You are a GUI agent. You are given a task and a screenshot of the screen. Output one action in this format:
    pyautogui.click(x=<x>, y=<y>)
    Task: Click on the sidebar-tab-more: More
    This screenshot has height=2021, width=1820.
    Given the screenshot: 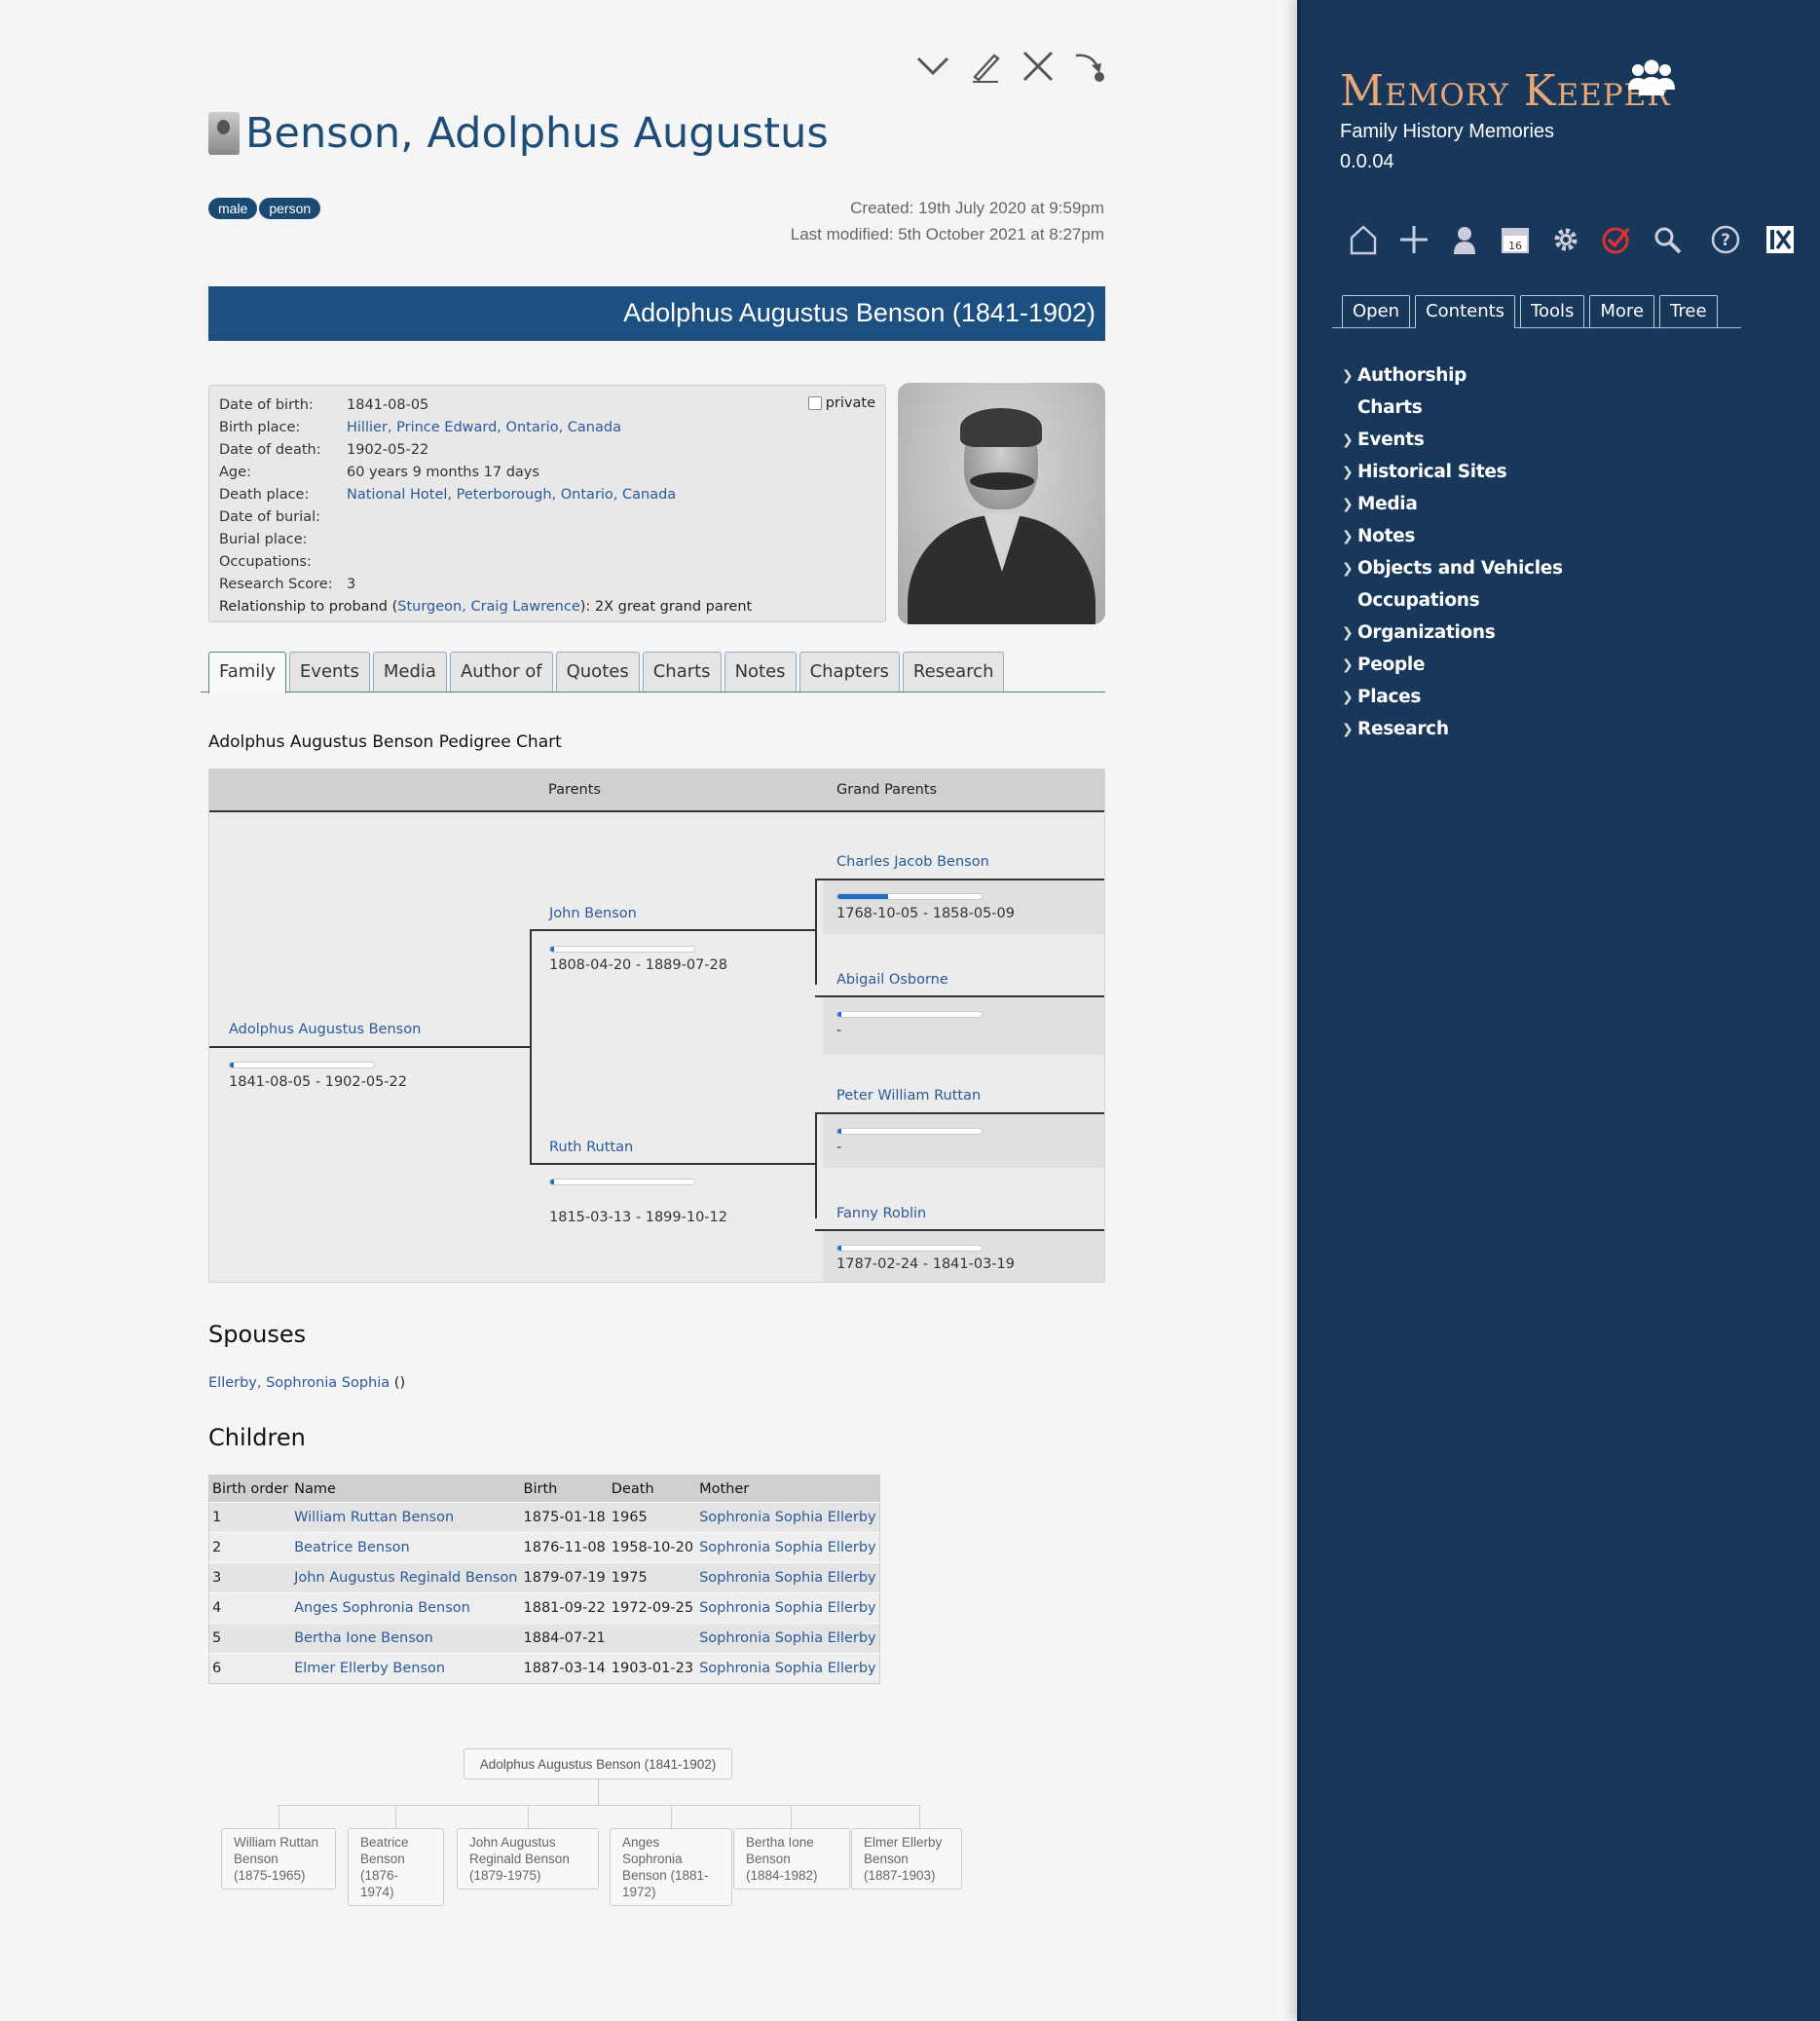 What is the action you would take?
    pyautogui.click(x=1622, y=311)
    